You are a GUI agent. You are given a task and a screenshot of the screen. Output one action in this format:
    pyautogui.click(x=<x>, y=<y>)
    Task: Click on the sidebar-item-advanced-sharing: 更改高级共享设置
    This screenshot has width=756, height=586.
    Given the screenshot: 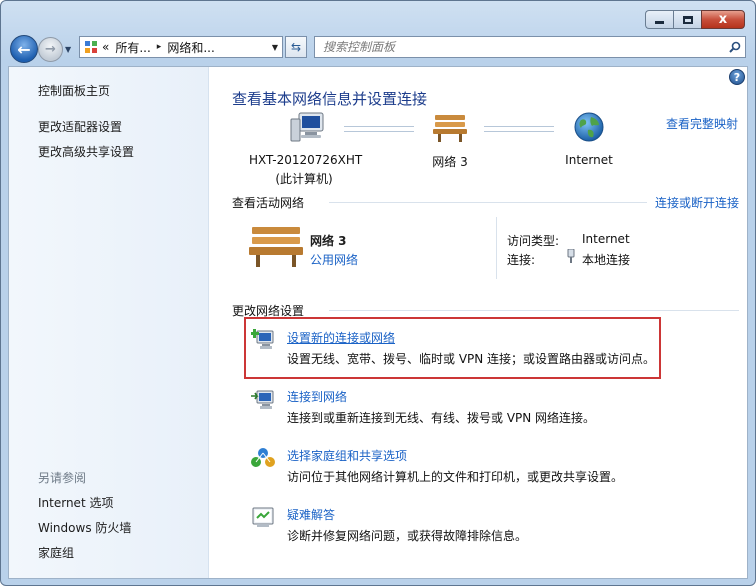 What is the action you would take?
    pyautogui.click(x=86, y=151)
    